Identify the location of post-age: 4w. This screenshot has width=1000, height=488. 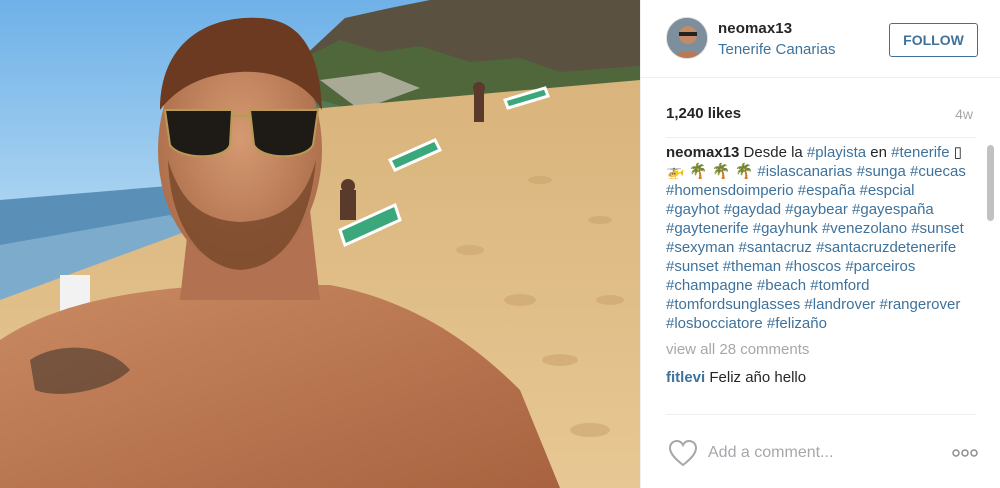
(964, 114).